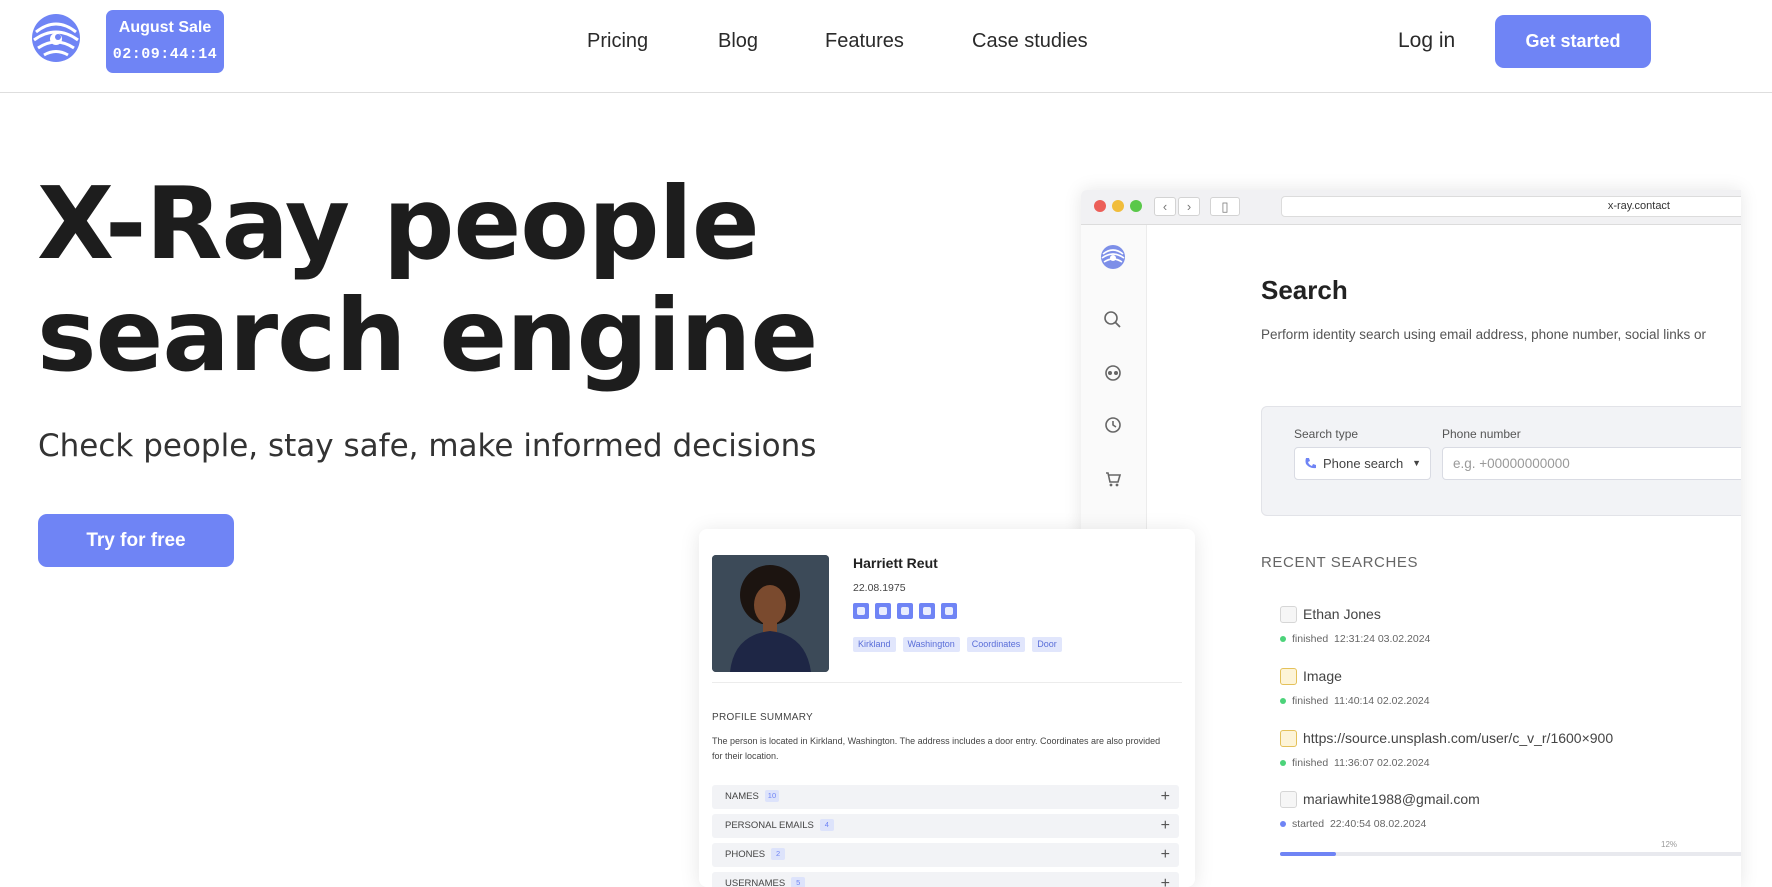 The width and height of the screenshot is (1772, 887). Describe the element at coordinates (1118, 206) in the screenshot. I see `minimize-dot-icon` at that location.